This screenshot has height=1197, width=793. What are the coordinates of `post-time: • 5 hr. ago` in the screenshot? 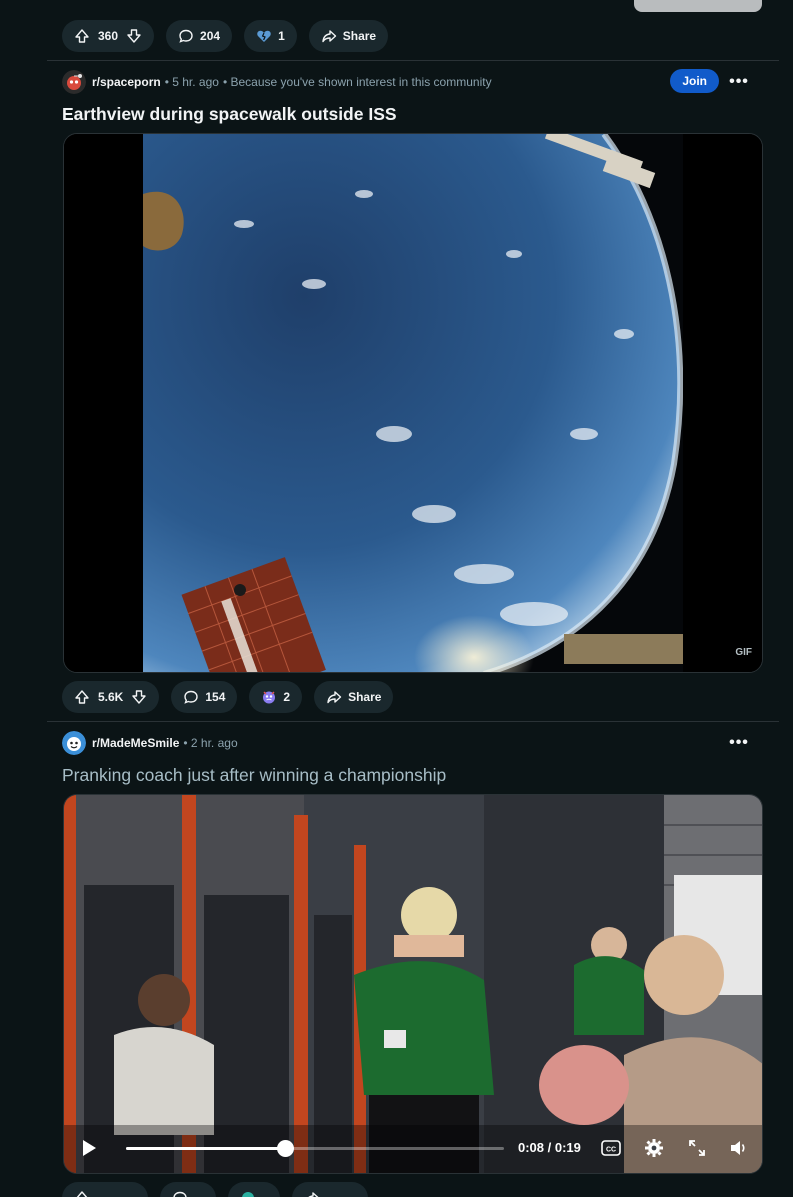 It's located at (191, 82).